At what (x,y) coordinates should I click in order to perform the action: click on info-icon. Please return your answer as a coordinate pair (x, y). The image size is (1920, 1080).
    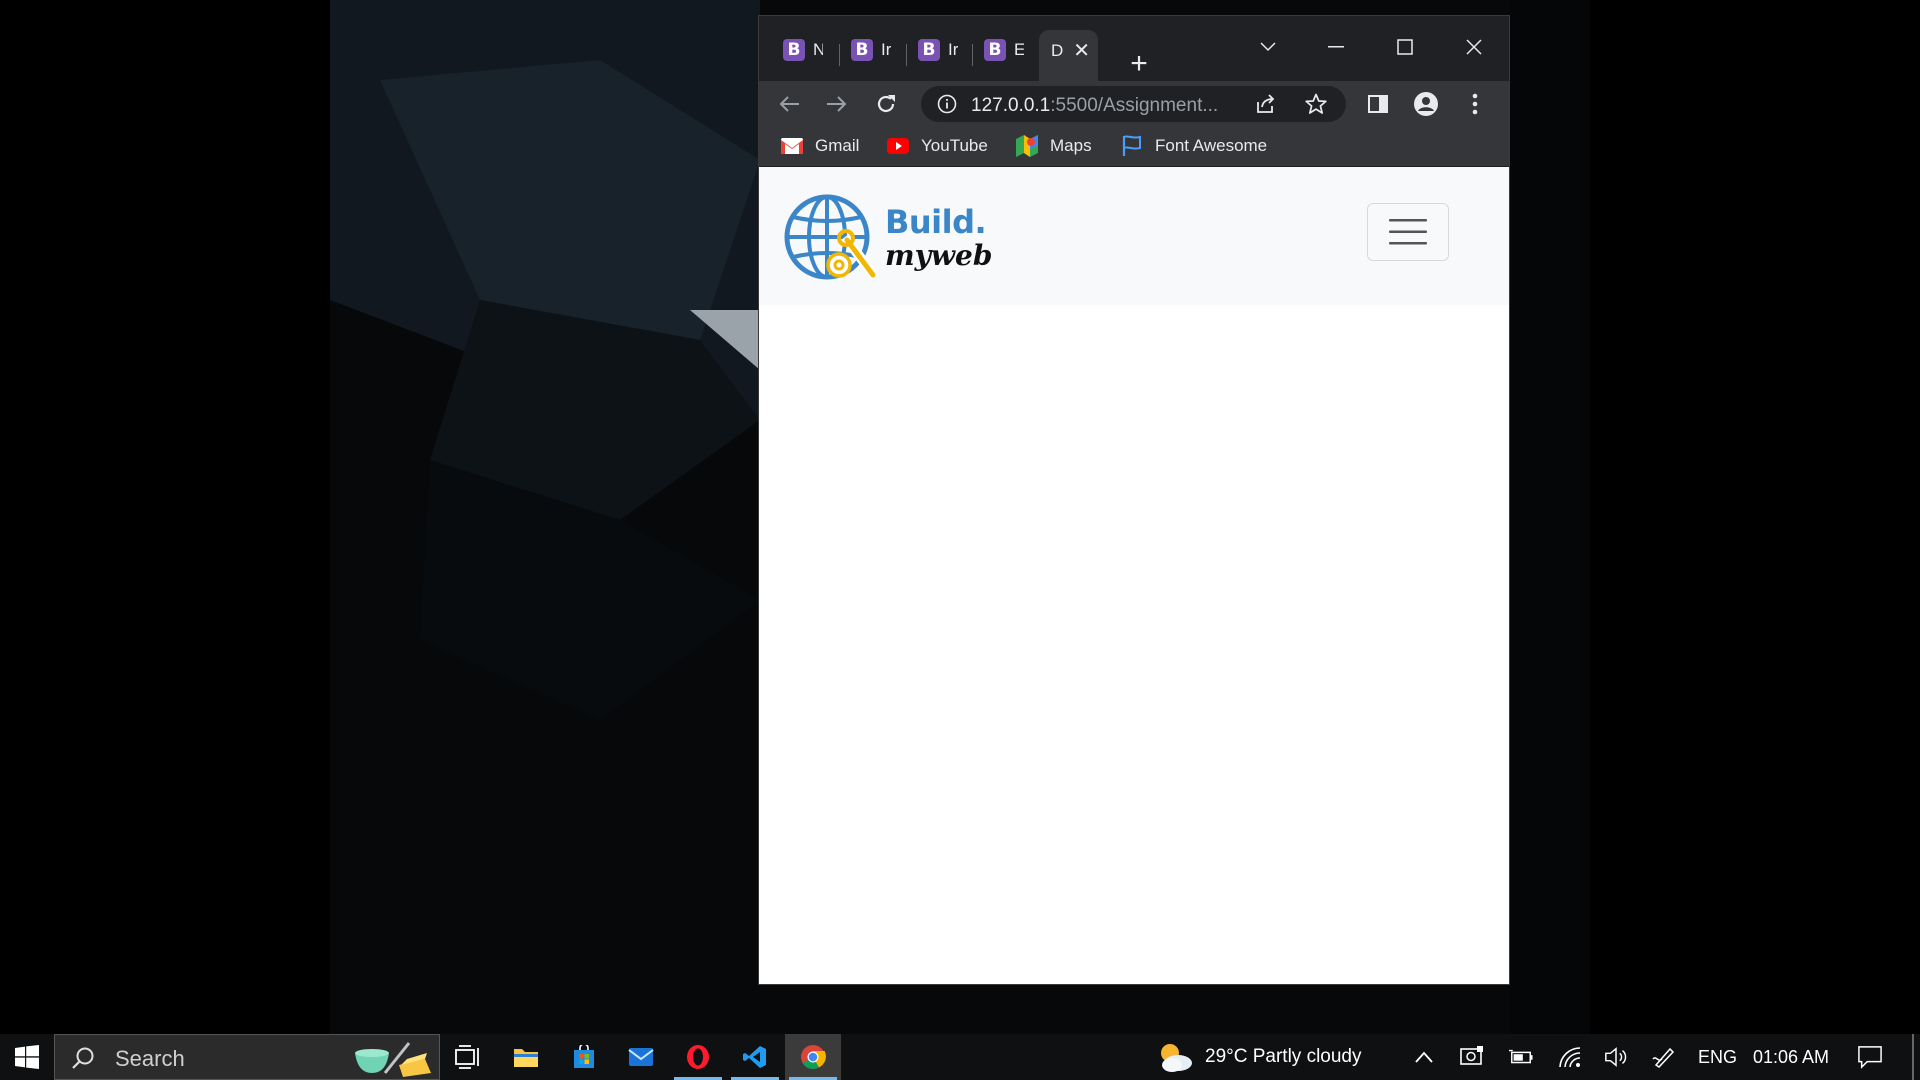
    Looking at the image, I should click on (947, 104).